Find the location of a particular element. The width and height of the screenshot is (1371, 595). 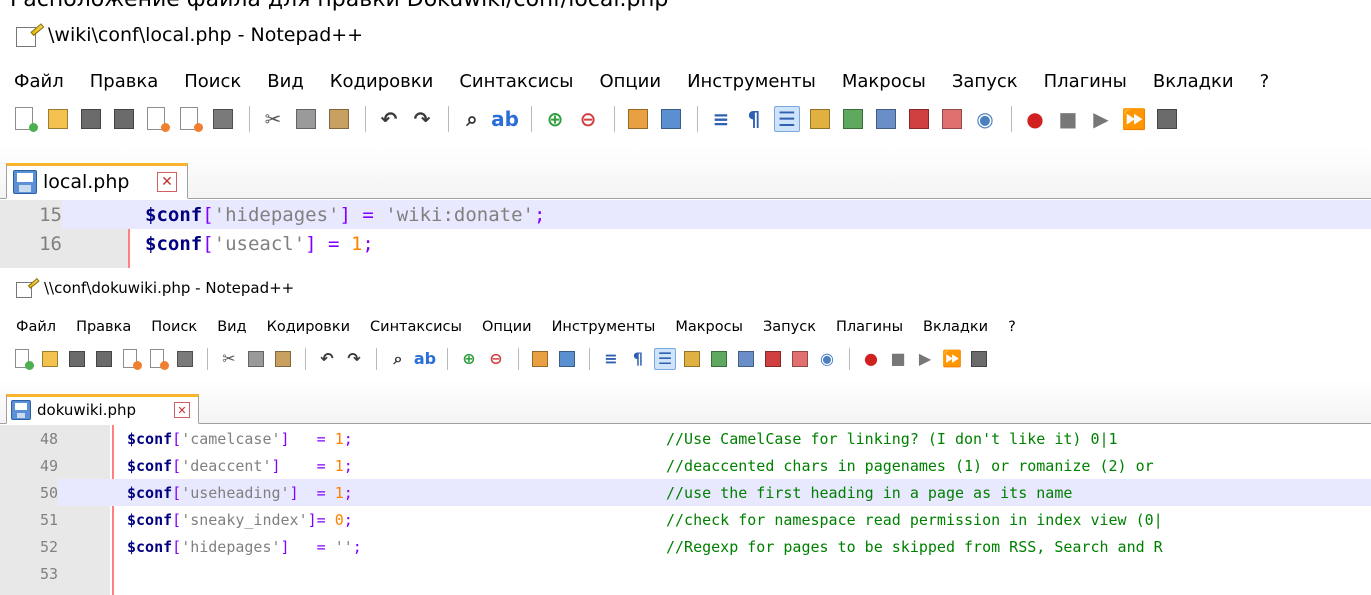

save-all-icon is located at coordinates (124, 119).